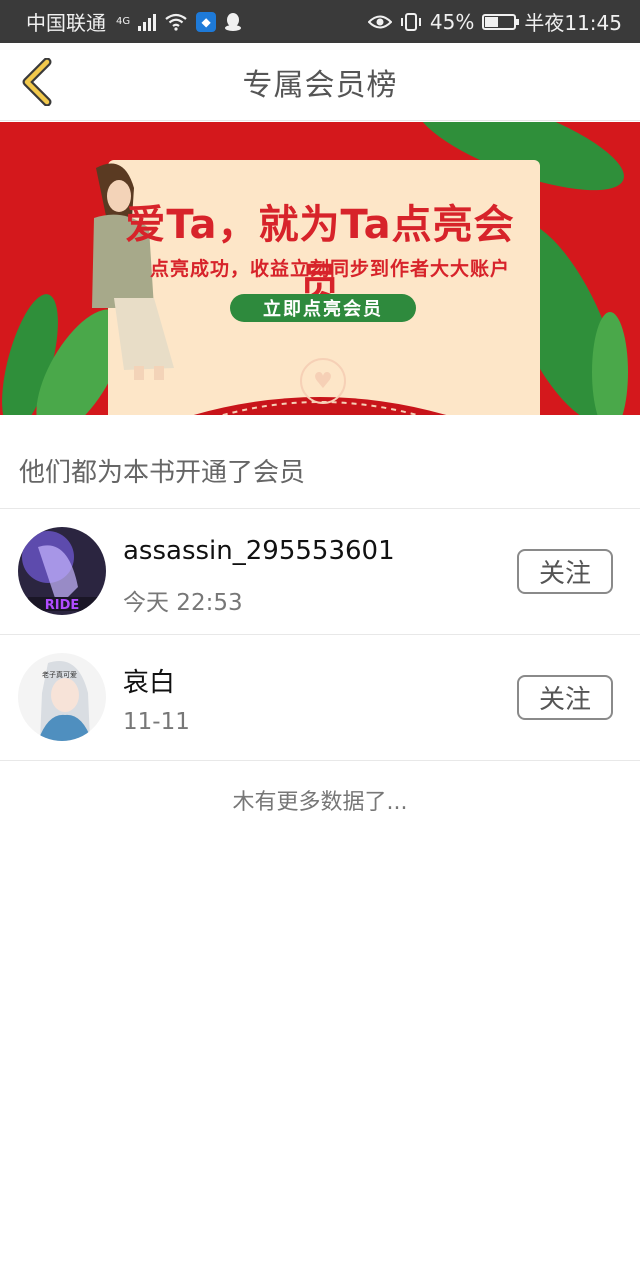 The image size is (640, 1280). What do you see at coordinates (320, 85) in the screenshot?
I see `page-title: 专属会员榜` at bounding box center [320, 85].